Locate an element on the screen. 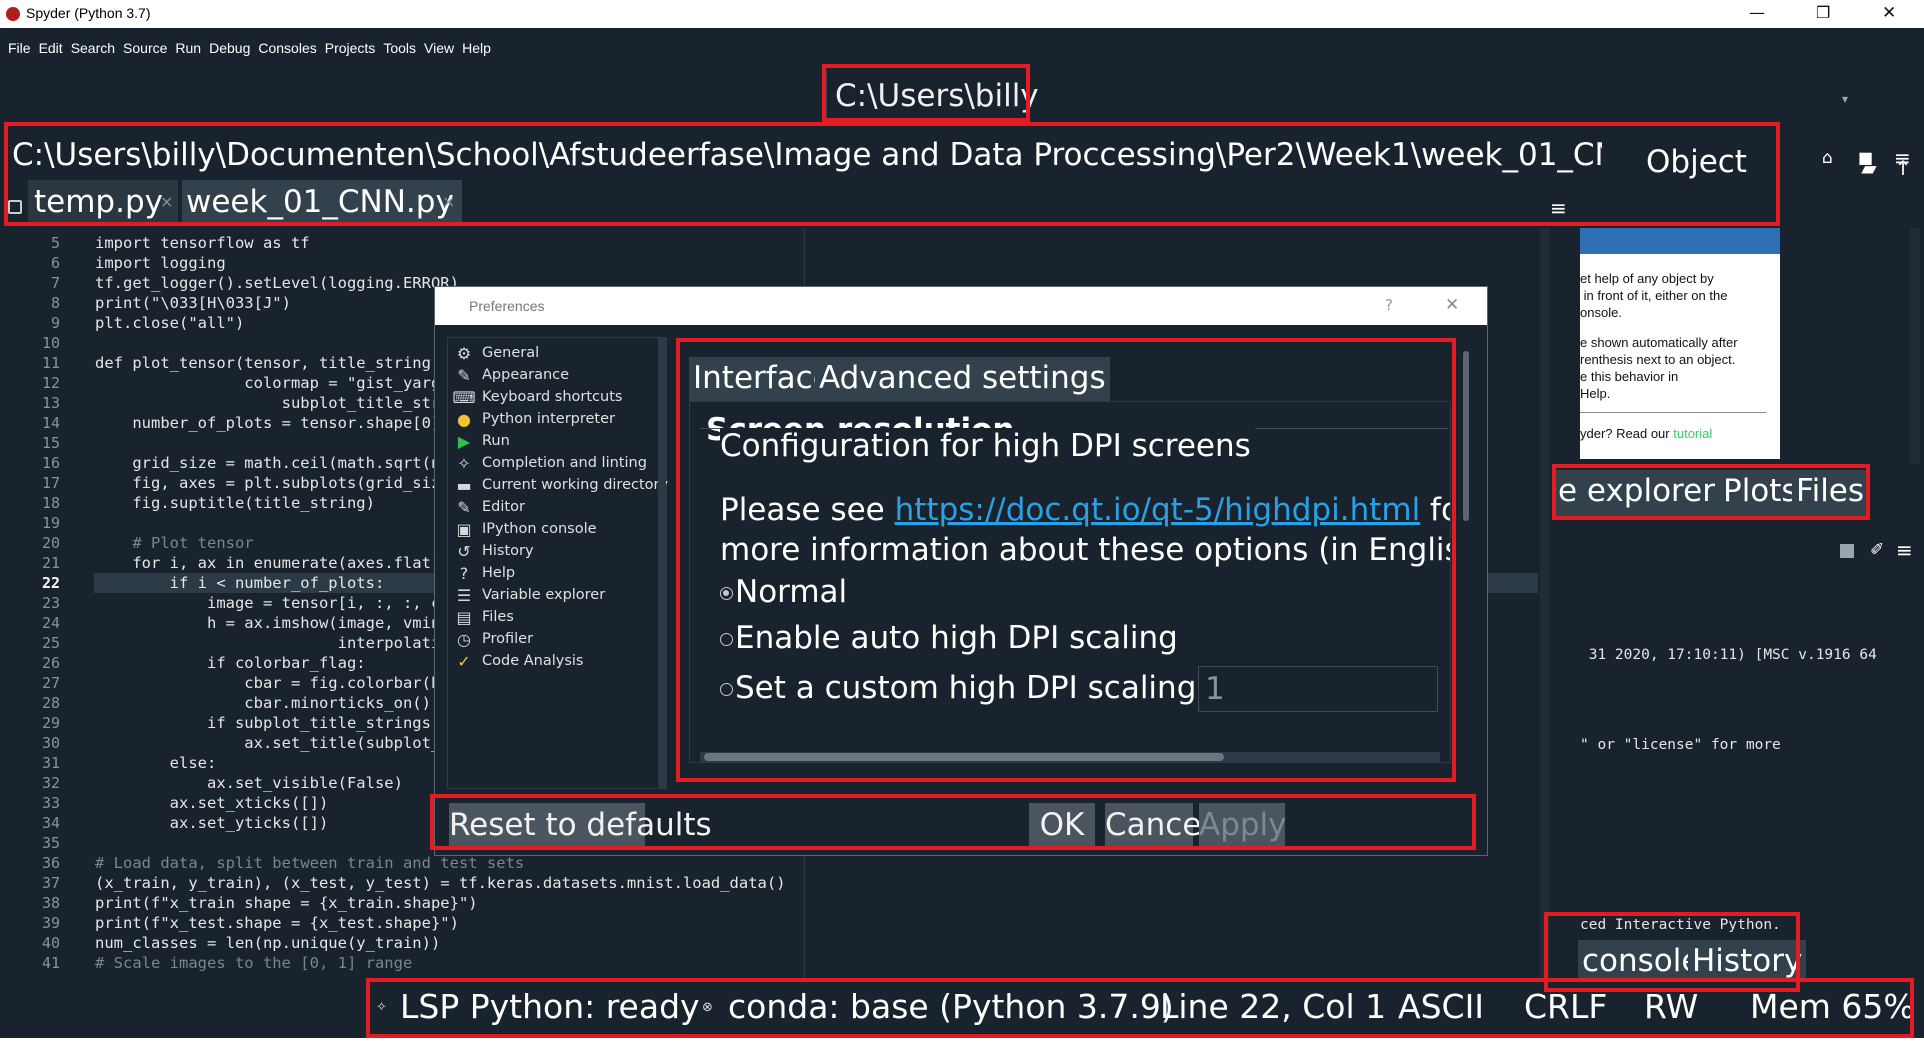 Image resolution: width=1924 pixels, height=1048 pixels. custom-scaling-input: 1 is located at coordinates (1318, 689).